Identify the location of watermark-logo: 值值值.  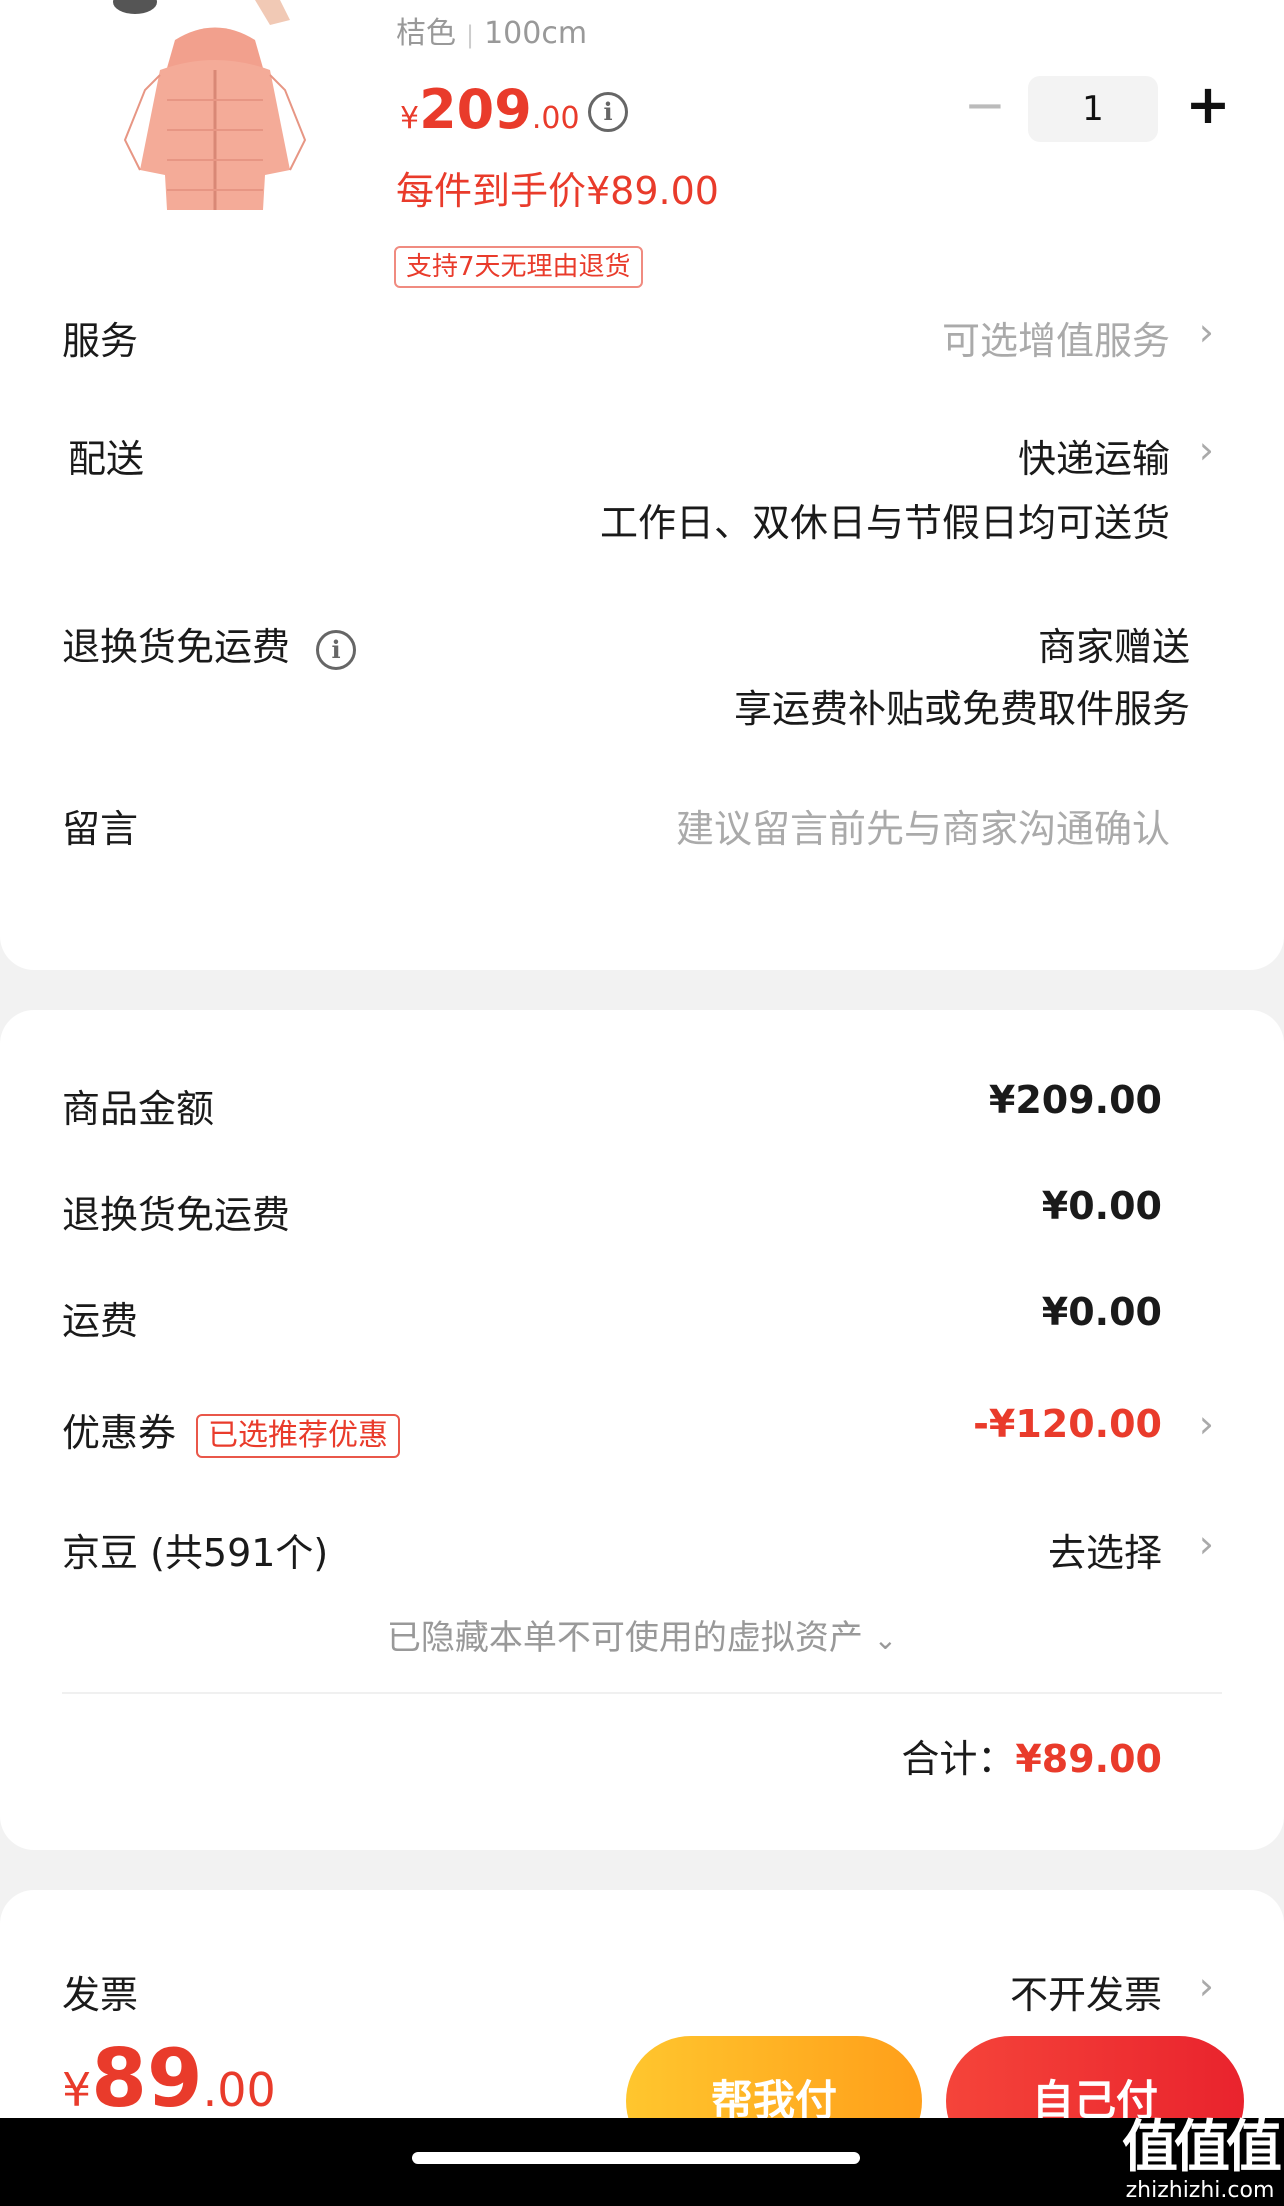
(1202, 2147).